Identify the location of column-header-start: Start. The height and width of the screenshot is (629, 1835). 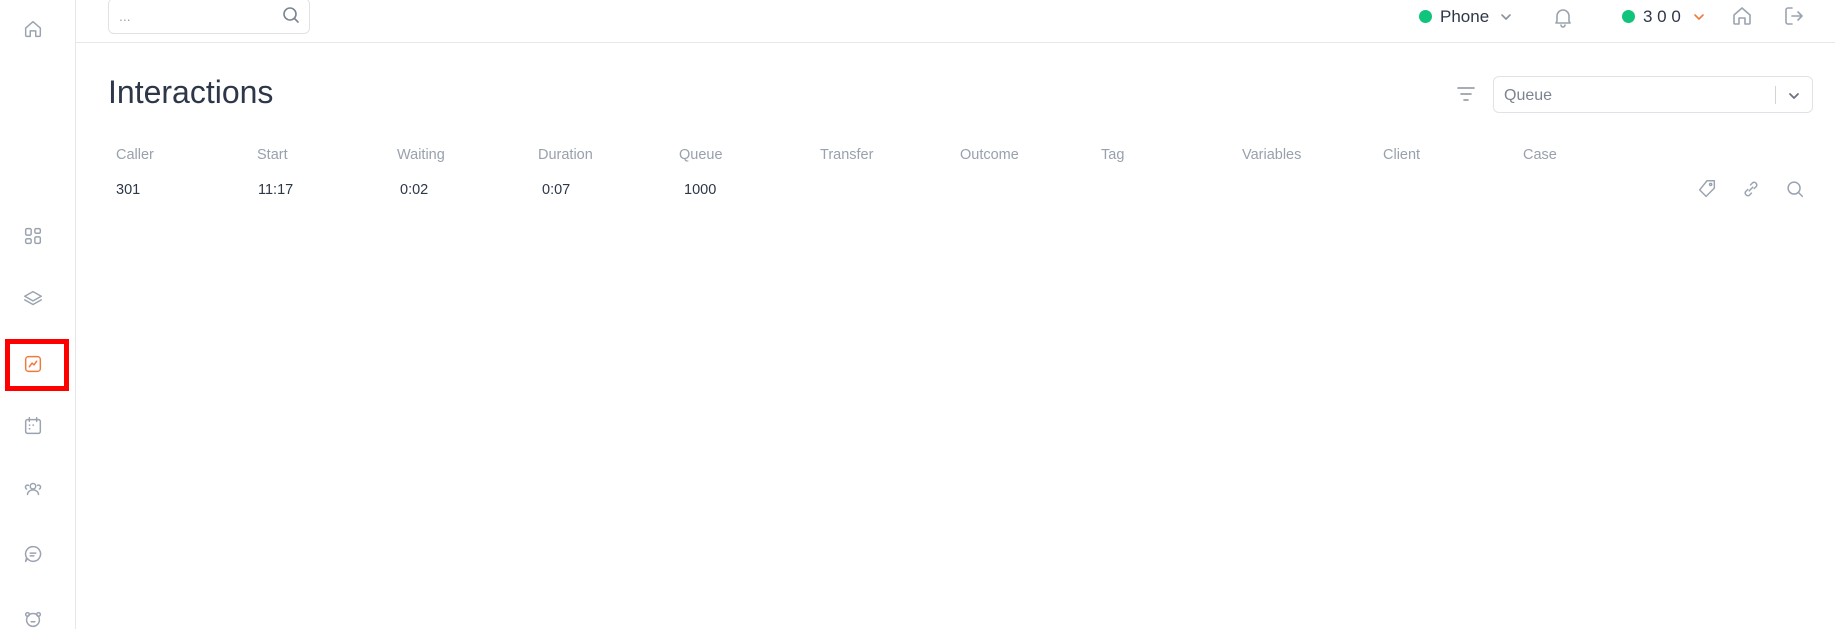
(272, 155).